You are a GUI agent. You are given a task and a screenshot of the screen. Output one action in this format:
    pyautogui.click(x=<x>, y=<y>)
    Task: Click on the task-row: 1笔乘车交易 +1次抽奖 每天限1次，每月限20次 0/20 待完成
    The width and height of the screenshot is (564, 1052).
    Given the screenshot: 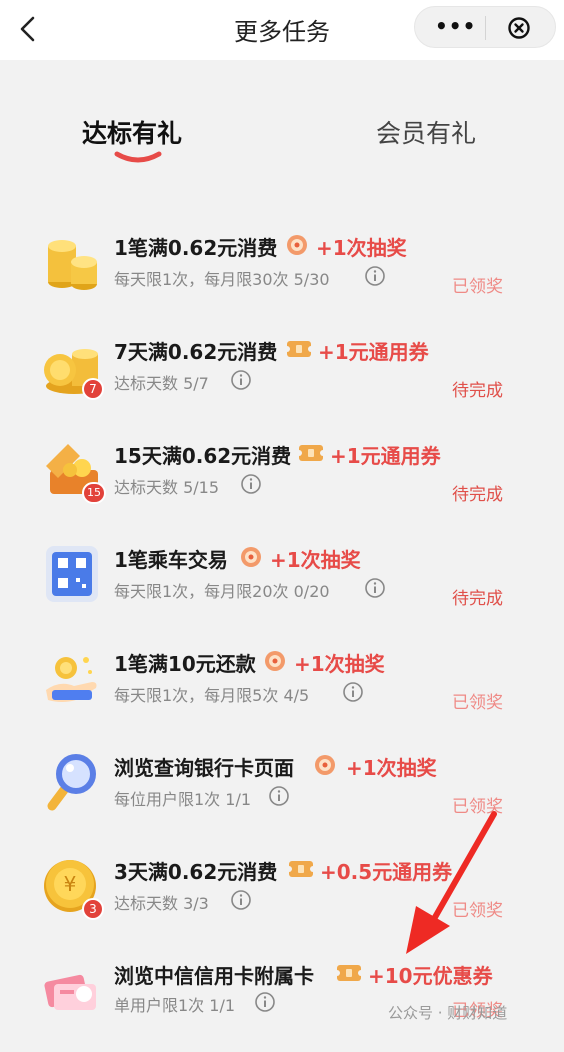 What is the action you would take?
    pyautogui.click(x=282, y=584)
    